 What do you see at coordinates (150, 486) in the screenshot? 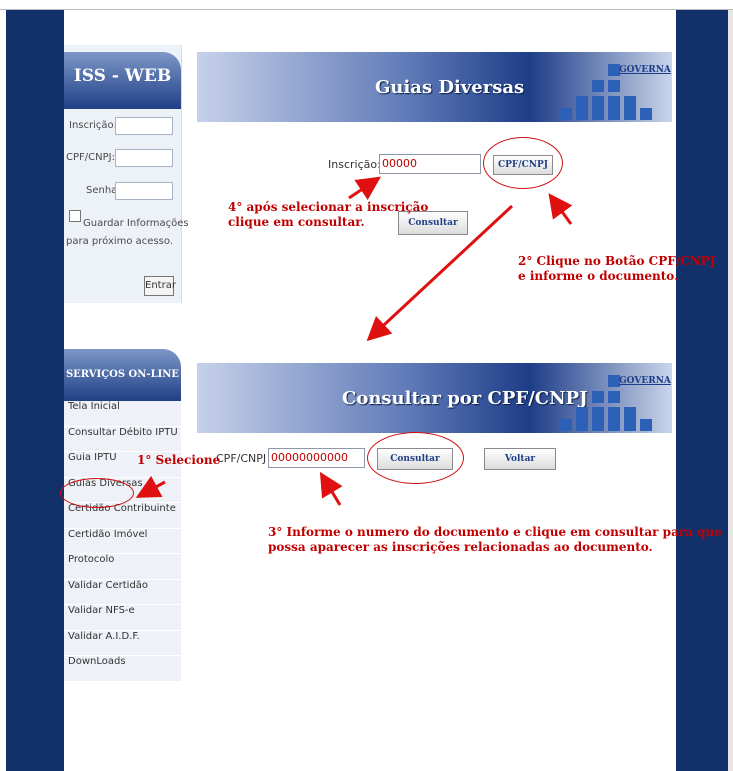
I see `arrow-step1` at bounding box center [150, 486].